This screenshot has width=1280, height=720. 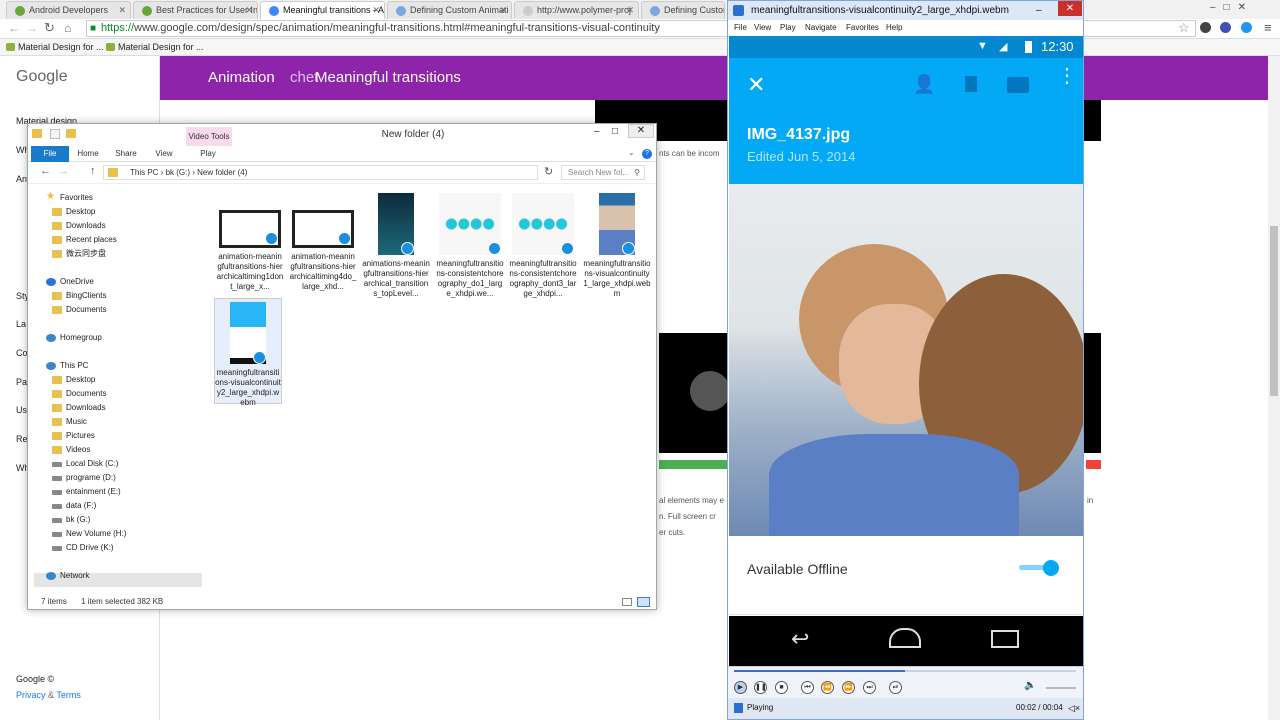 I want to click on stop-button: ■, so click(x=781, y=687).